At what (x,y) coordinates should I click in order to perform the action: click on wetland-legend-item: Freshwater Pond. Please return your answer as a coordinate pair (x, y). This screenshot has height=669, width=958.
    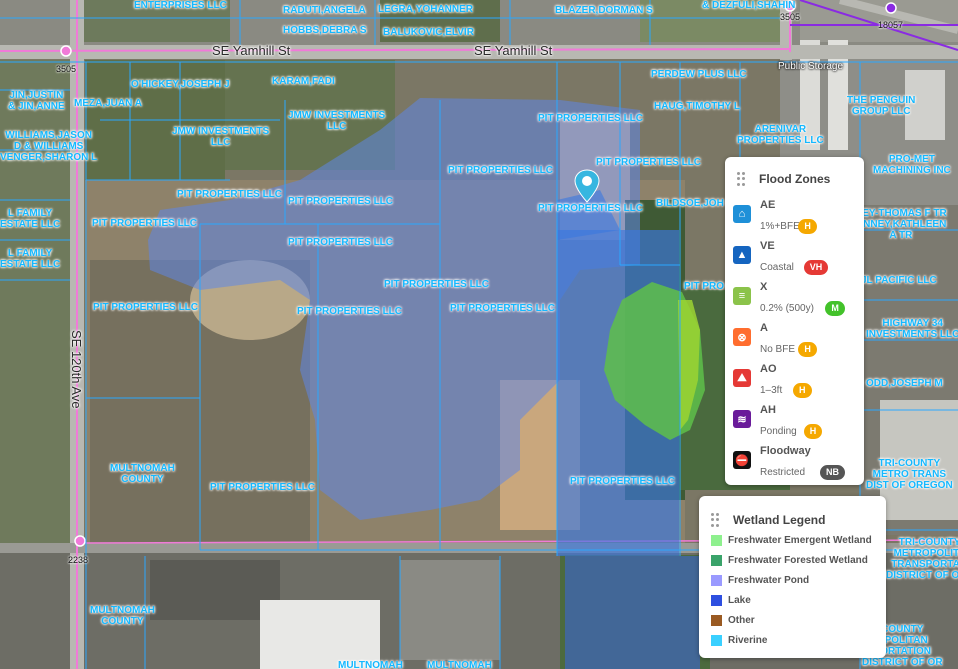
    Looking at the image, I should click on (760, 580).